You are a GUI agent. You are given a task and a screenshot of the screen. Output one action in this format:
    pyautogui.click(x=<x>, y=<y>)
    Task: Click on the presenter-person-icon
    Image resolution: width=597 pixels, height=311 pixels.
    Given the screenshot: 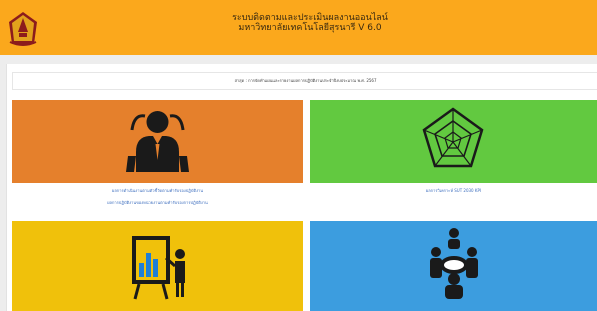 What is the action you would take?
    pyautogui.click(x=157, y=141)
    